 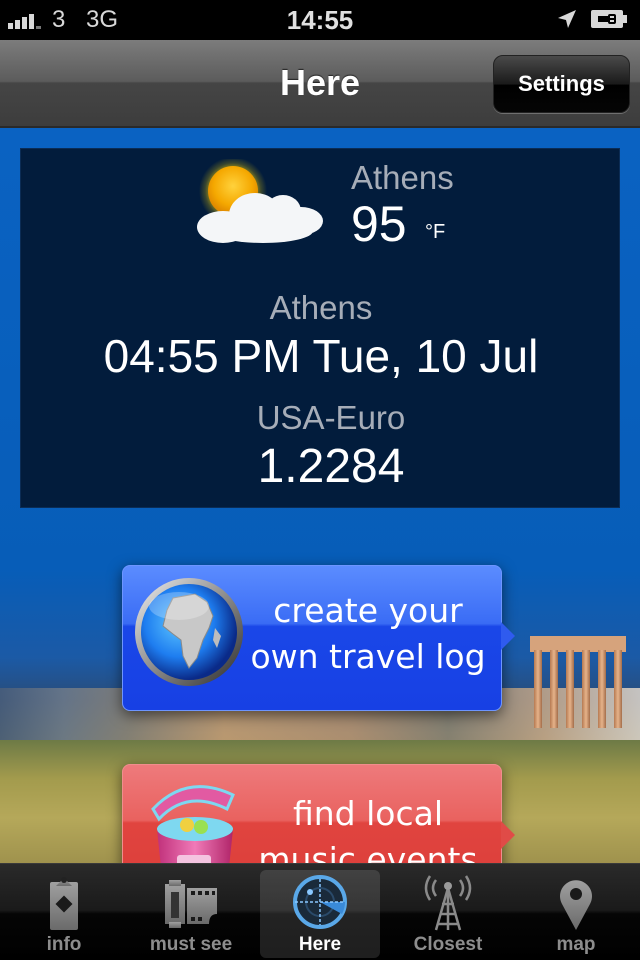 I want to click on tab-label: info, so click(x=64, y=944).